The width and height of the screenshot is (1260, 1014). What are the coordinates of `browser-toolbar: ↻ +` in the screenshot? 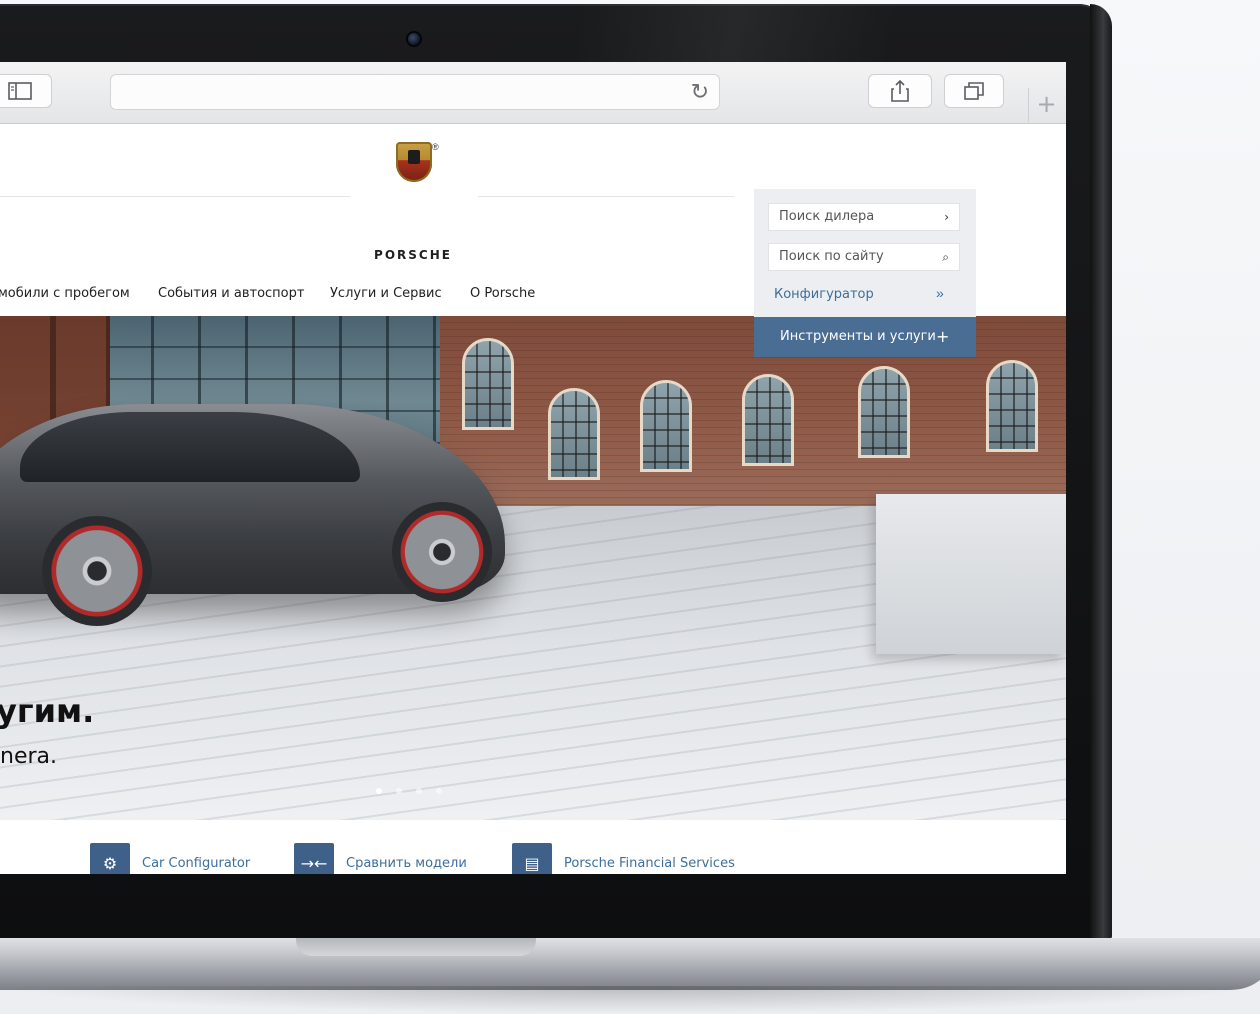 It's located at (533, 93).